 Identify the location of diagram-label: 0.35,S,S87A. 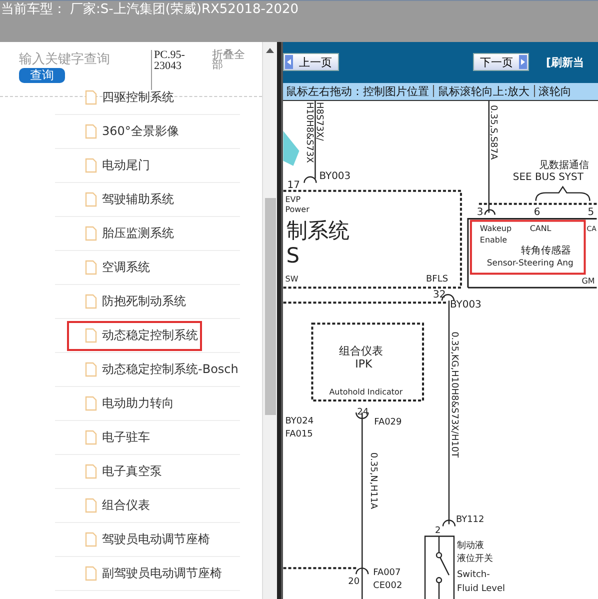
(493, 132).